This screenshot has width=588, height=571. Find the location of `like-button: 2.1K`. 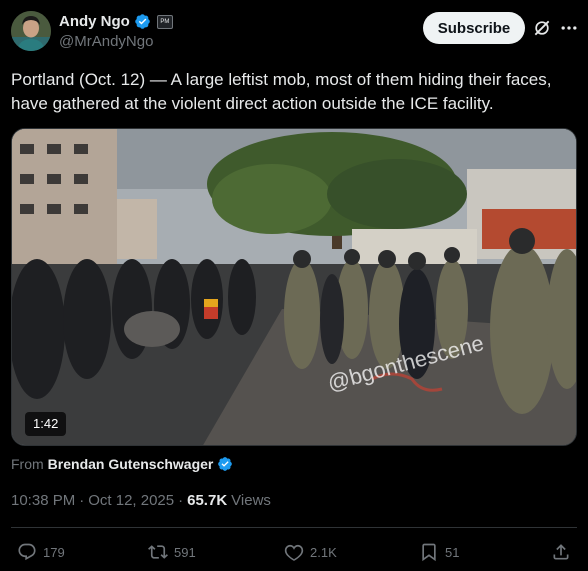

like-button: 2.1K is located at coordinates (310, 552).